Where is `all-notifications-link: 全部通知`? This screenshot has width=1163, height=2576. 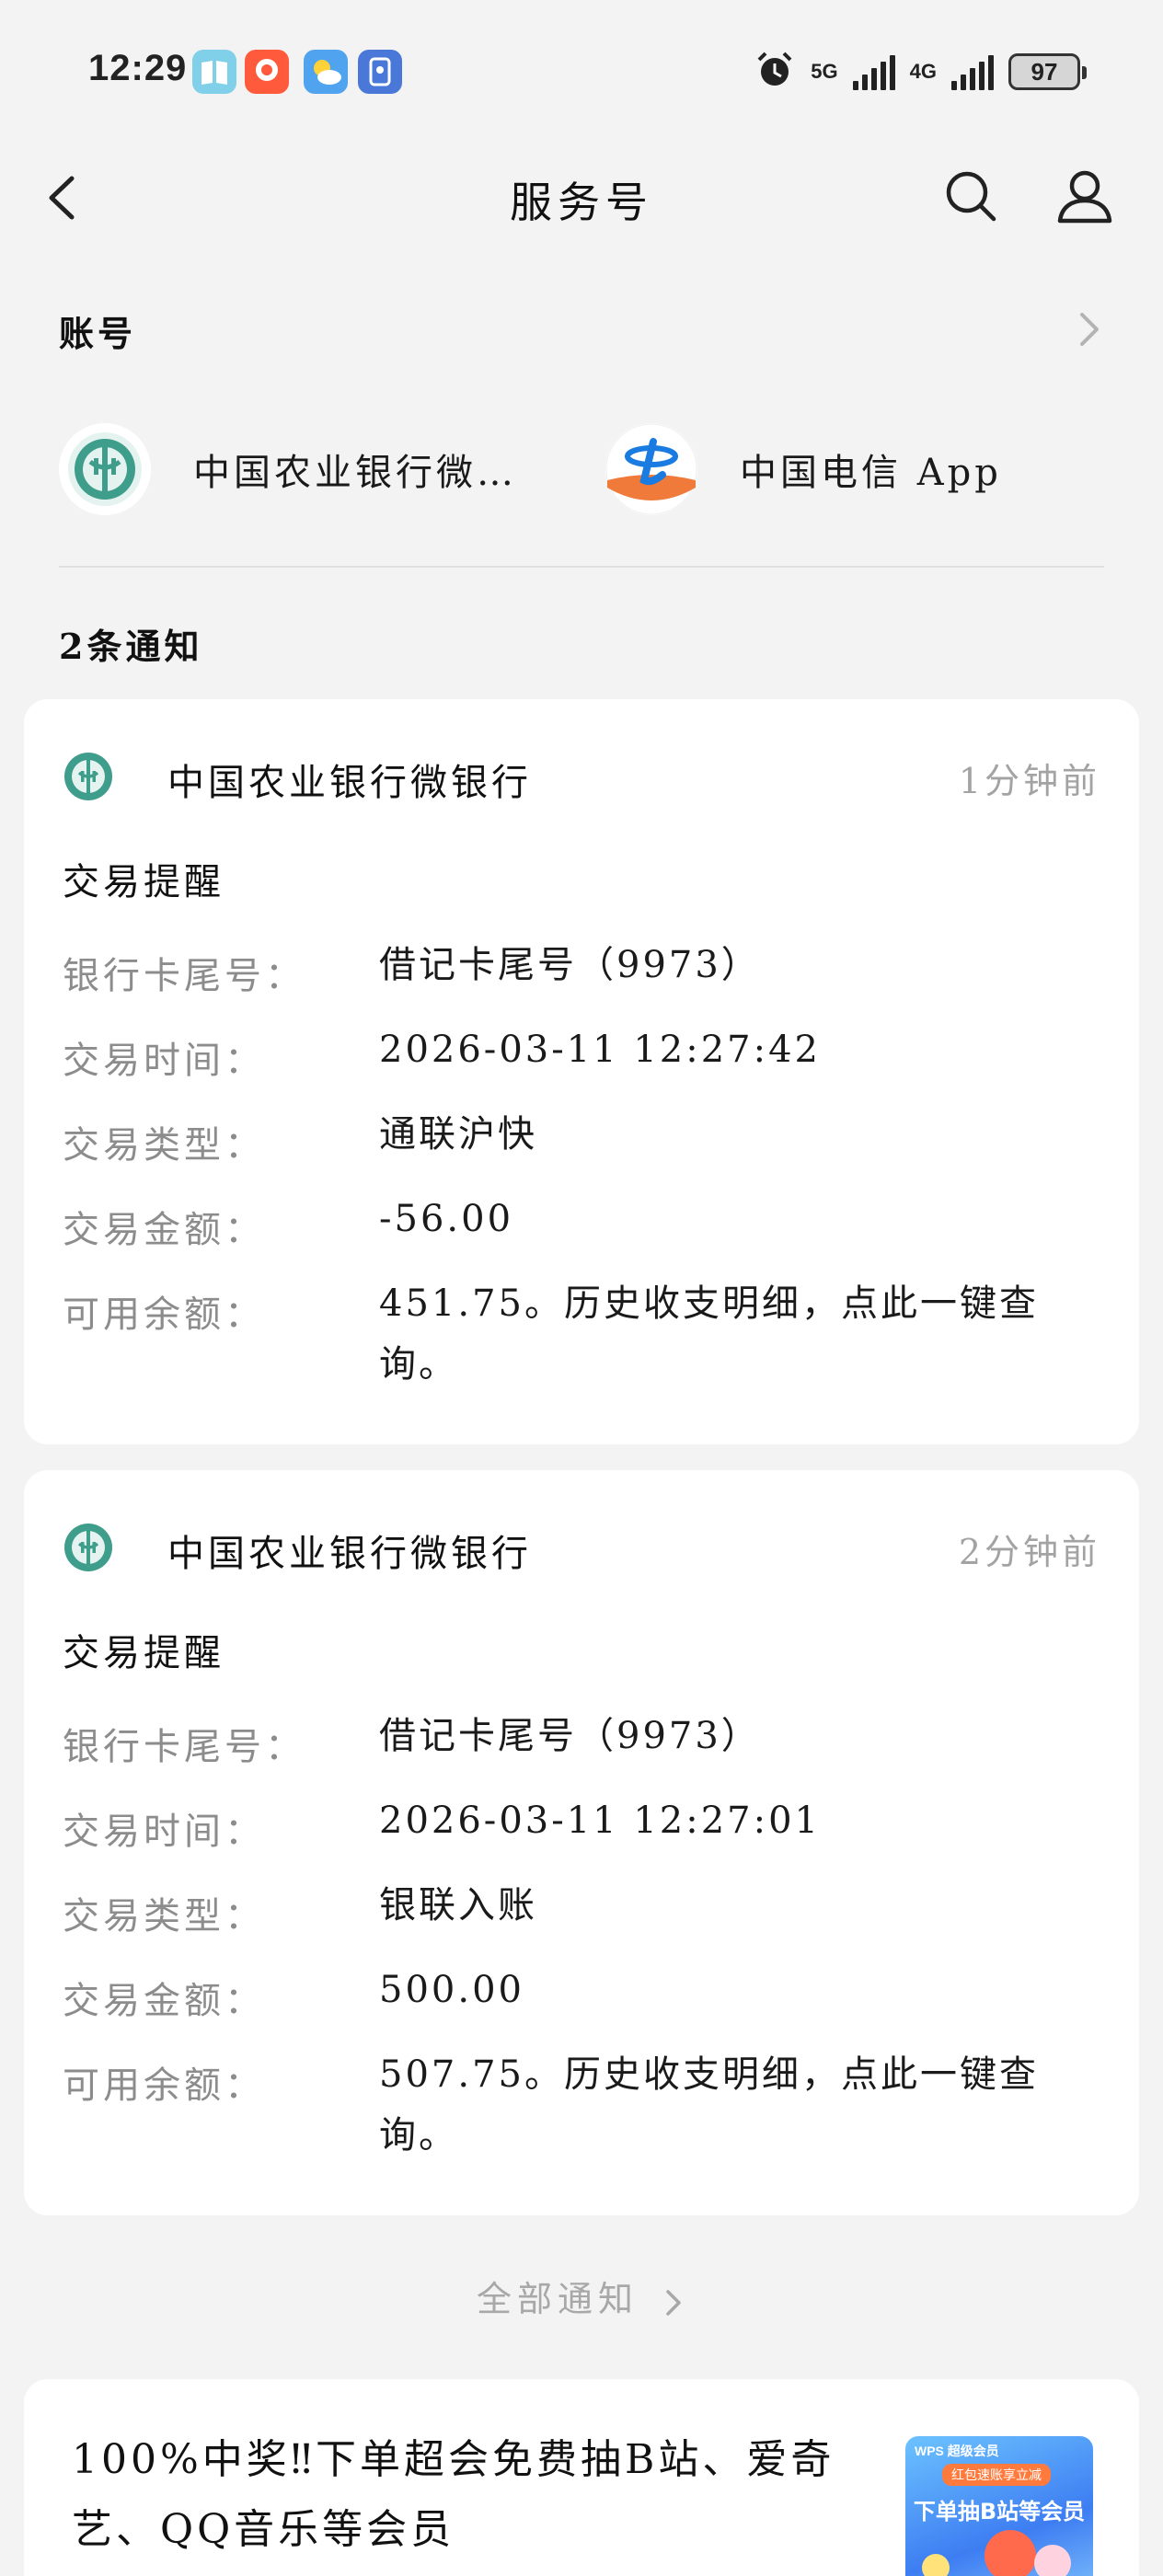
all-notifications-link: 全部通知 is located at coordinates (581, 2296).